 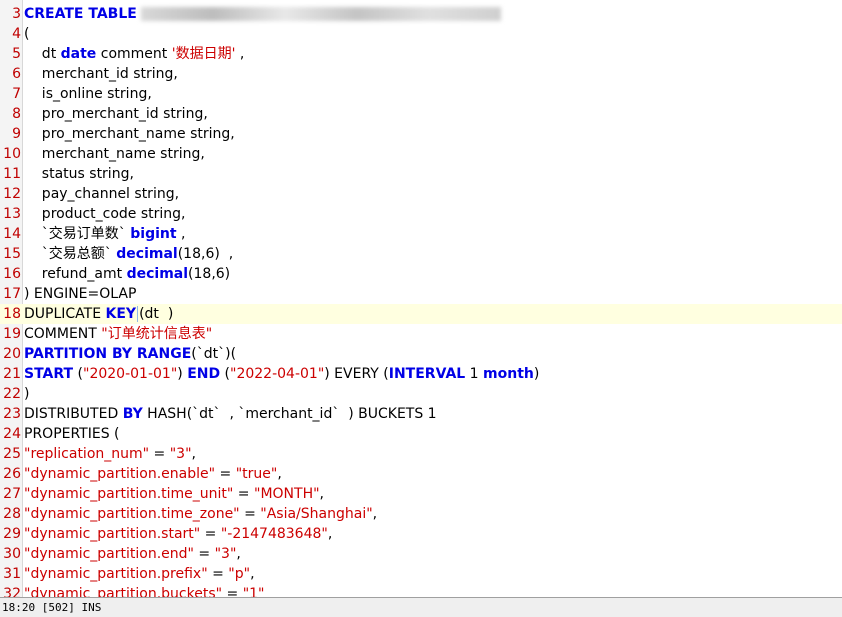 I want to click on code-line: 17) ENGINE=OLAP, so click(x=421, y=294).